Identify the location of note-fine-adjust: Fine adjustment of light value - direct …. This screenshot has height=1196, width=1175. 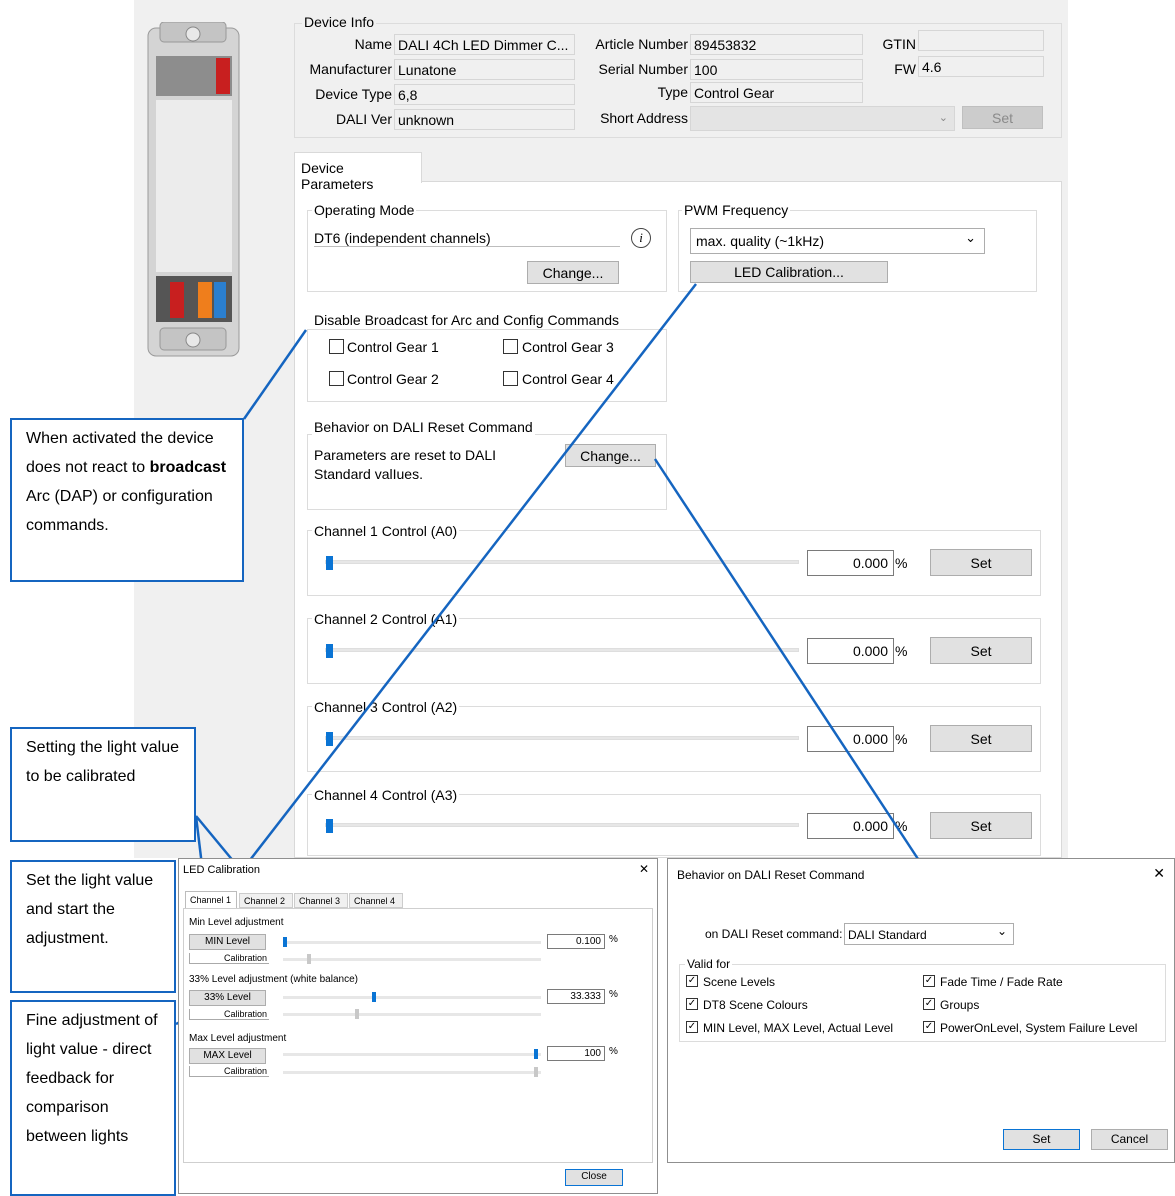
(93, 1098).